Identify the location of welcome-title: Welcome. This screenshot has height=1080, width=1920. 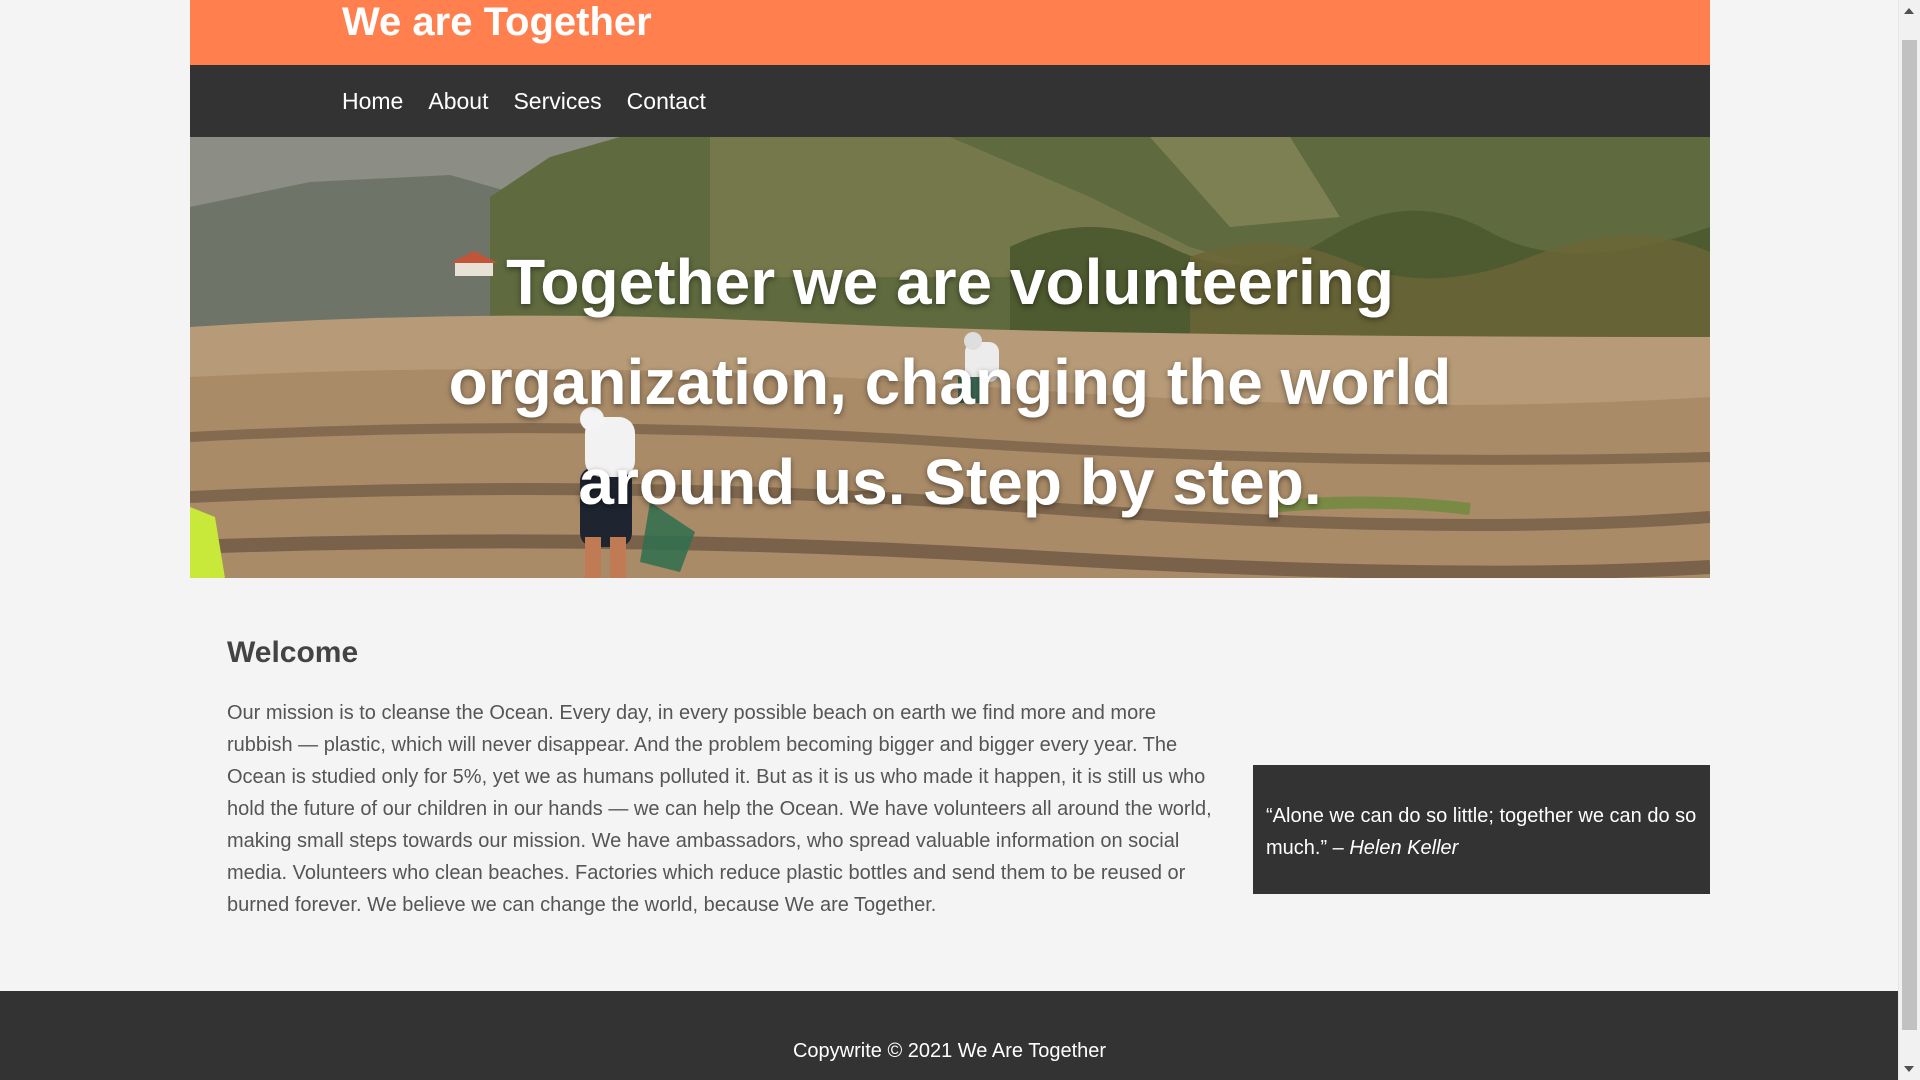
(293, 652).